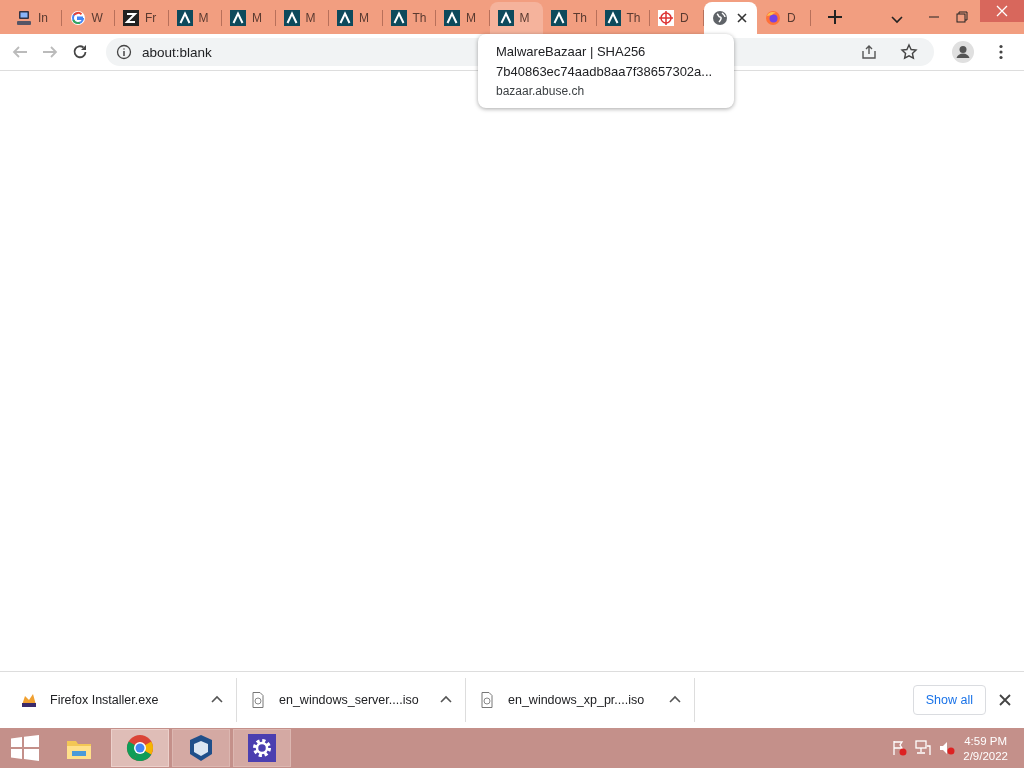 The image size is (1024, 768). Describe the element at coordinates (899, 748) in the screenshot. I see `flag-icon` at that location.